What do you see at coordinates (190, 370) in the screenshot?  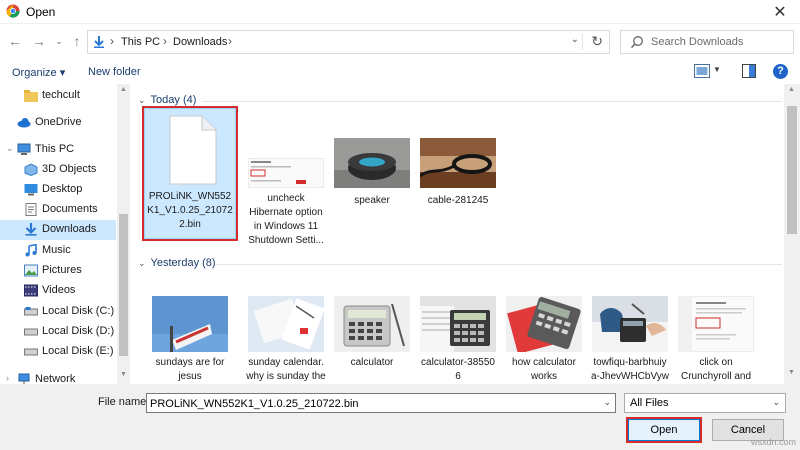 I see `file-name: sundays are for jesus` at bounding box center [190, 370].